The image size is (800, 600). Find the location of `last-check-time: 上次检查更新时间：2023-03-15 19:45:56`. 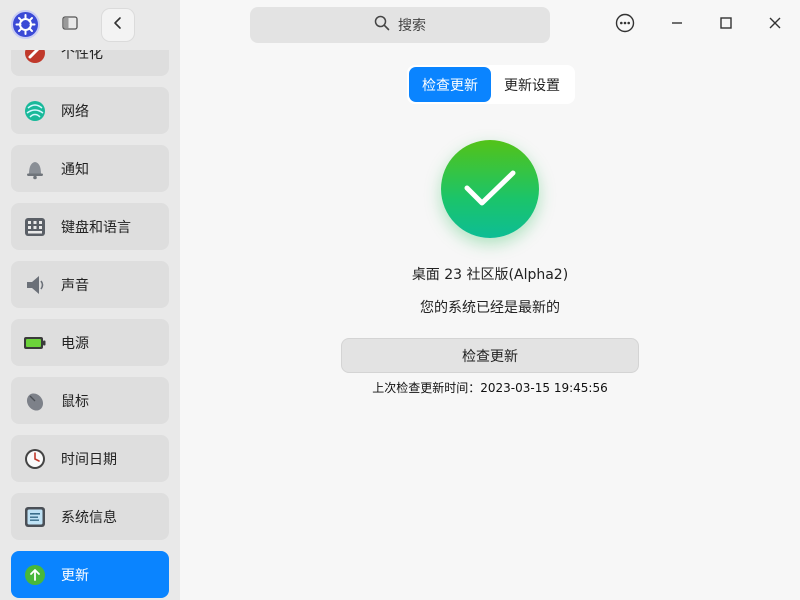

last-check-time: 上次检查更新时间：2023-03-15 19:45:56 is located at coordinates (490, 388).